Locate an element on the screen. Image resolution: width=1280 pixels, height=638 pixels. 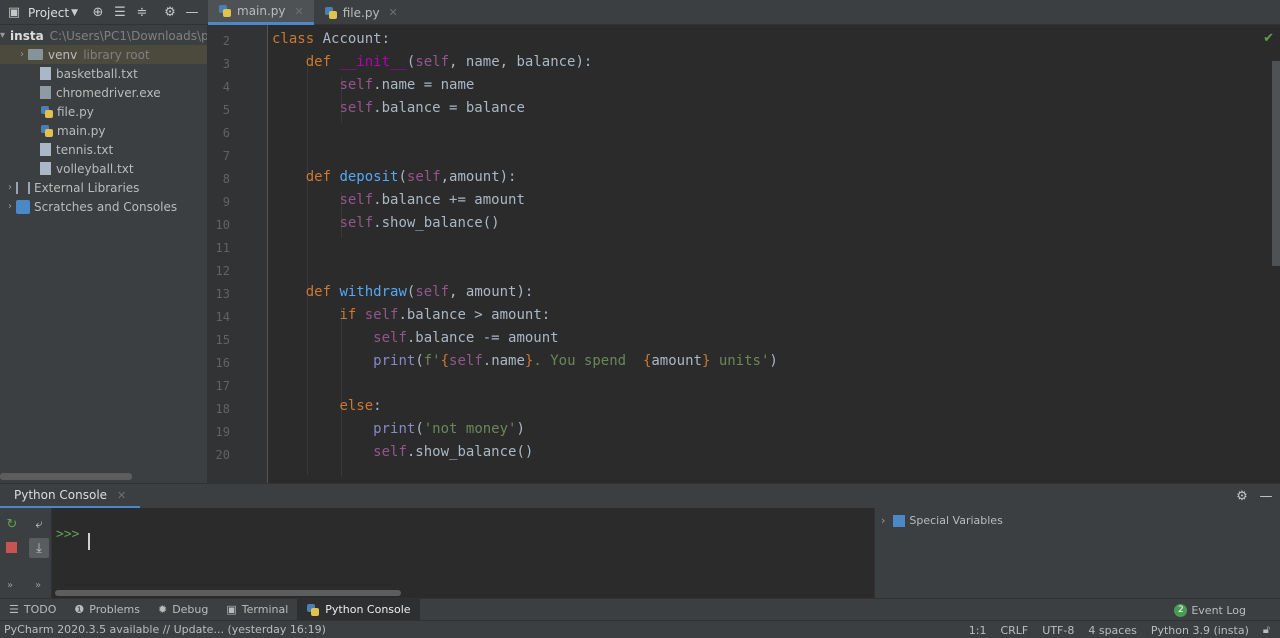
inspection-ok-icon: ✔ is located at coordinates (1268, 38).